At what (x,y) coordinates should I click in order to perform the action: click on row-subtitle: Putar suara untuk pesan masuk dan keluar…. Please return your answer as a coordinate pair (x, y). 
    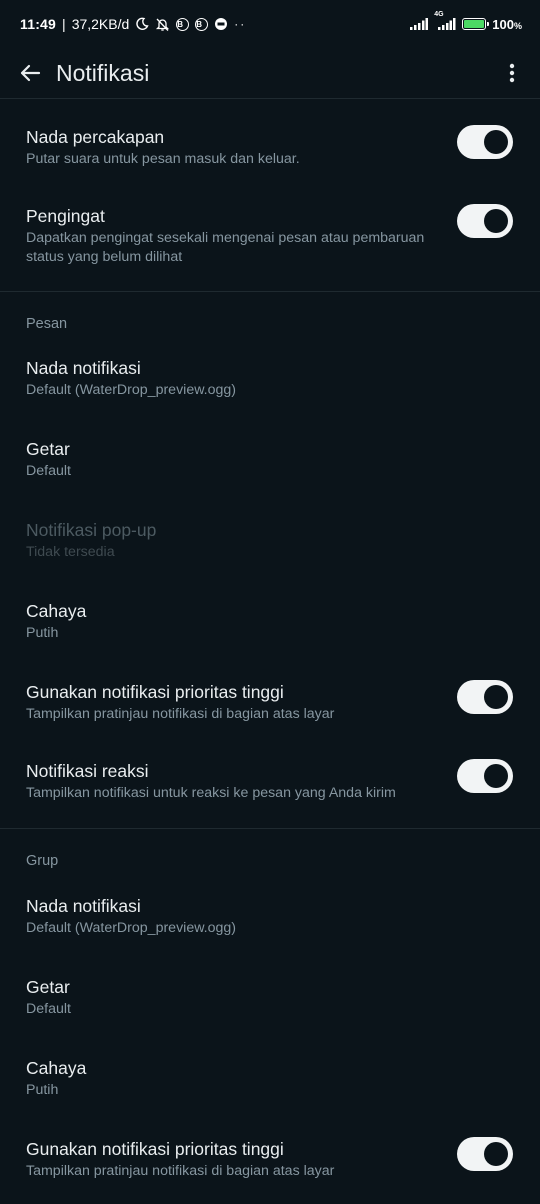
    Looking at the image, I should click on (163, 159).